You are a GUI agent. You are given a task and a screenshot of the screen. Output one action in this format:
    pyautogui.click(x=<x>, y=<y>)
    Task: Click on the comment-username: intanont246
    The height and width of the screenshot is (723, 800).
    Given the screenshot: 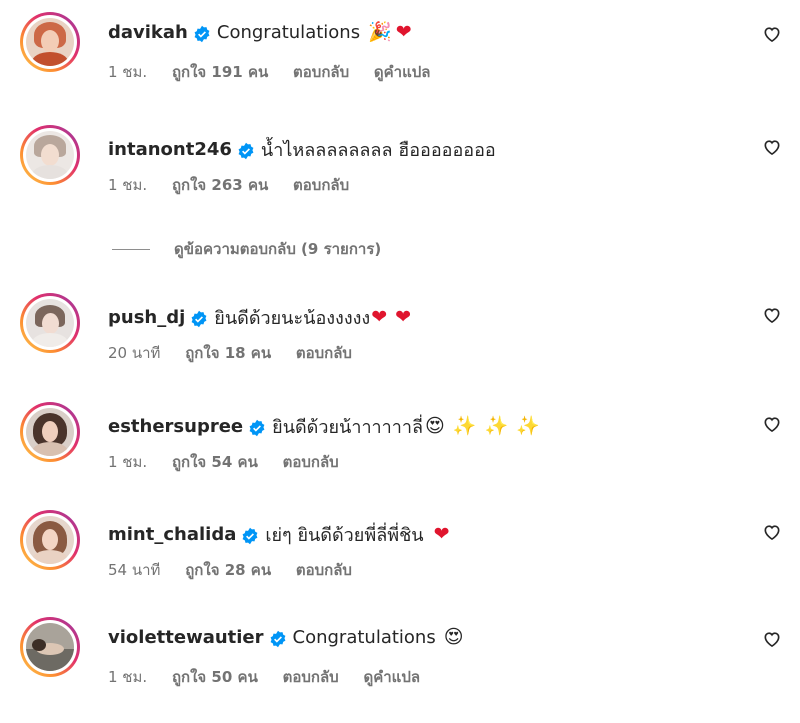 What is the action you would take?
    pyautogui.click(x=170, y=149)
    